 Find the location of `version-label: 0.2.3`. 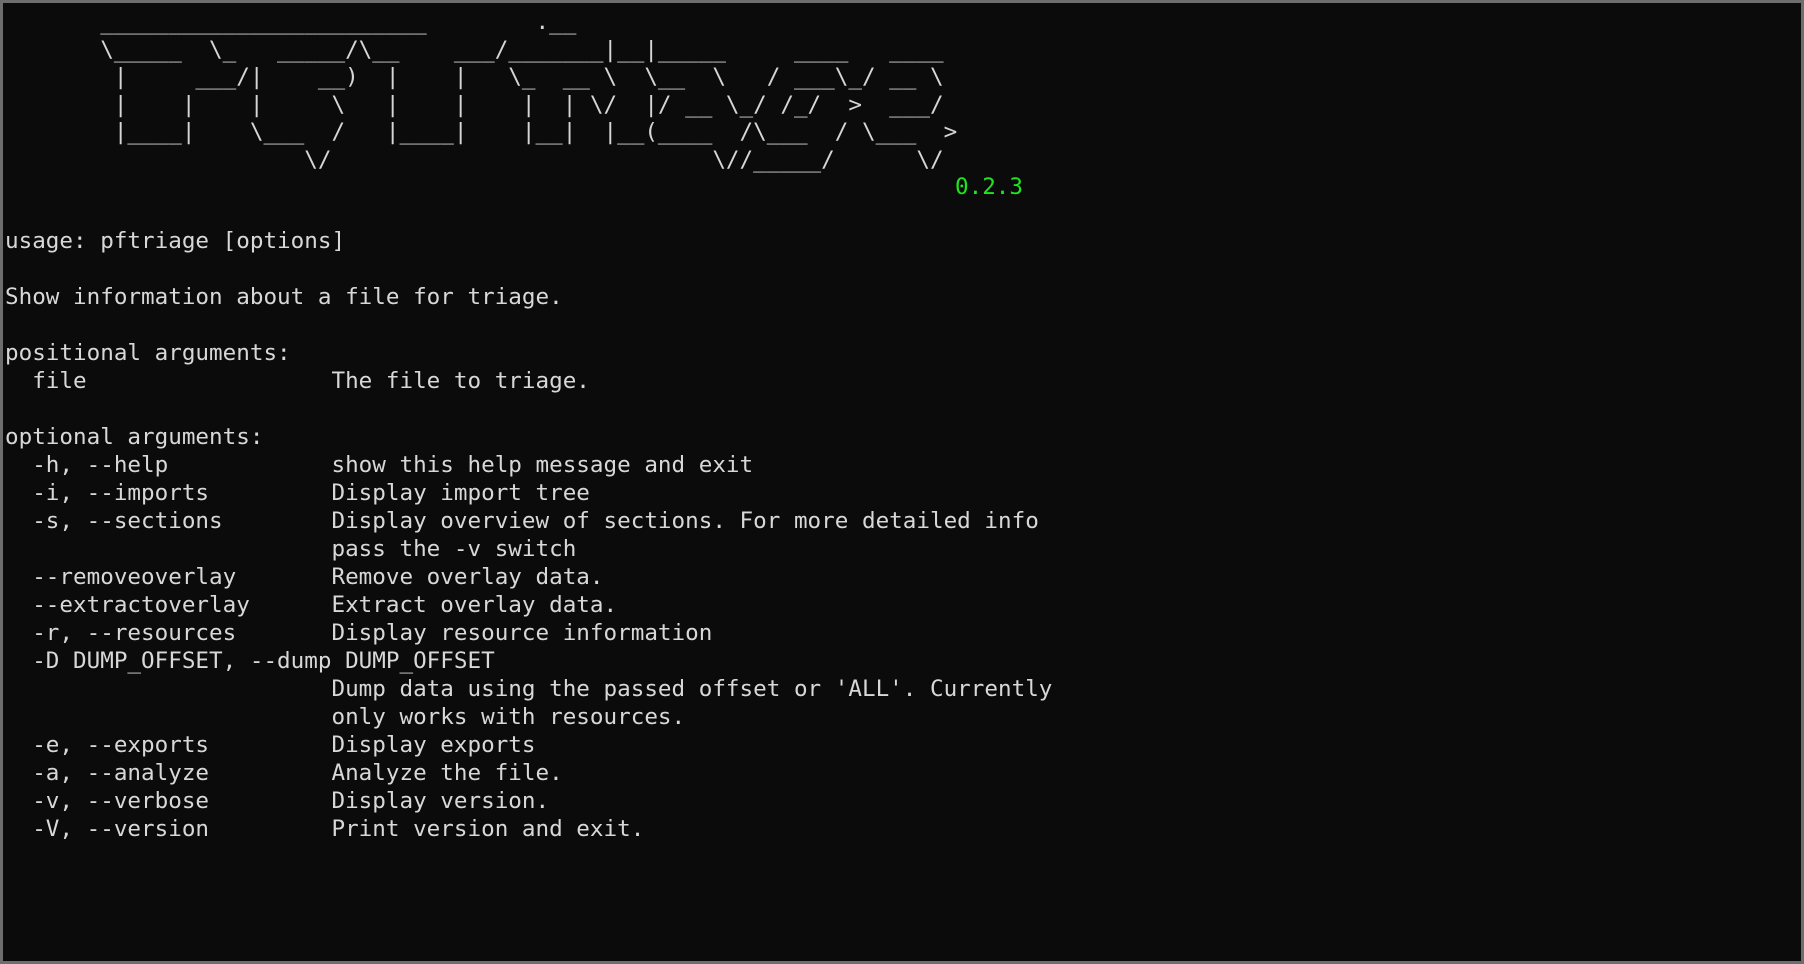

version-label: 0.2.3 is located at coordinates (989, 187).